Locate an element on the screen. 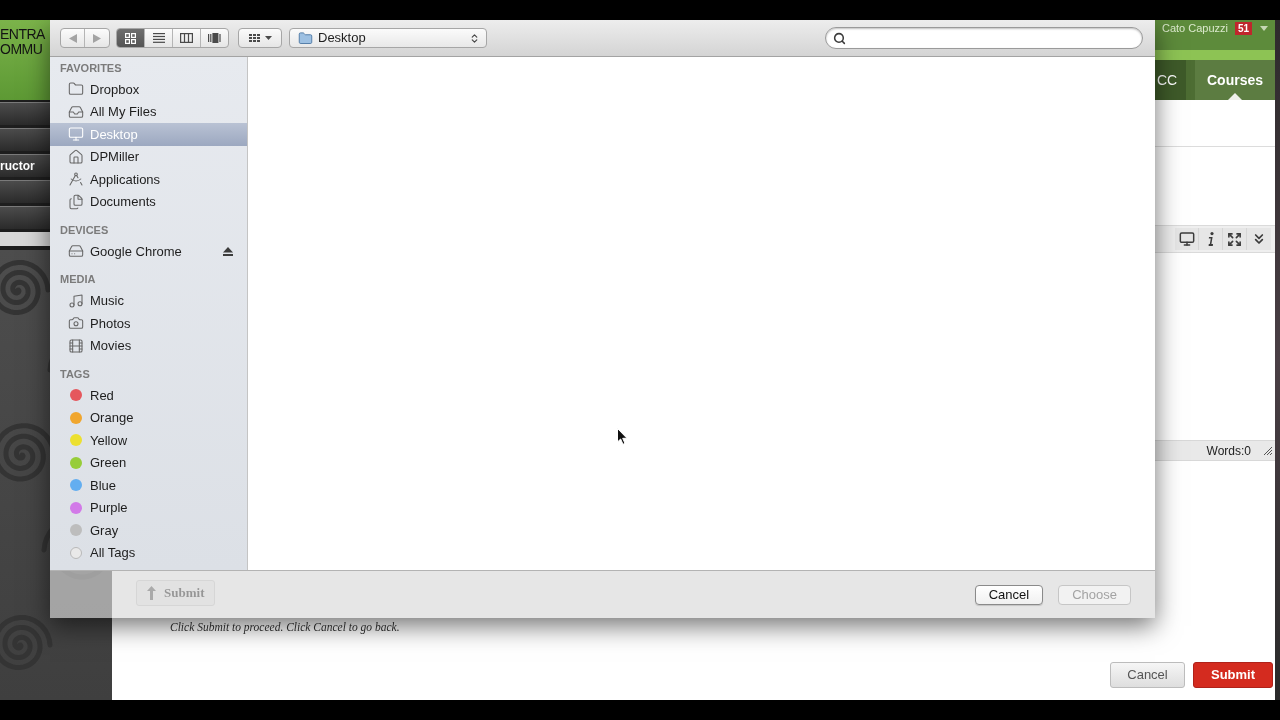 This screenshot has height=720, width=1280. list-icon is located at coordinates (158, 38).